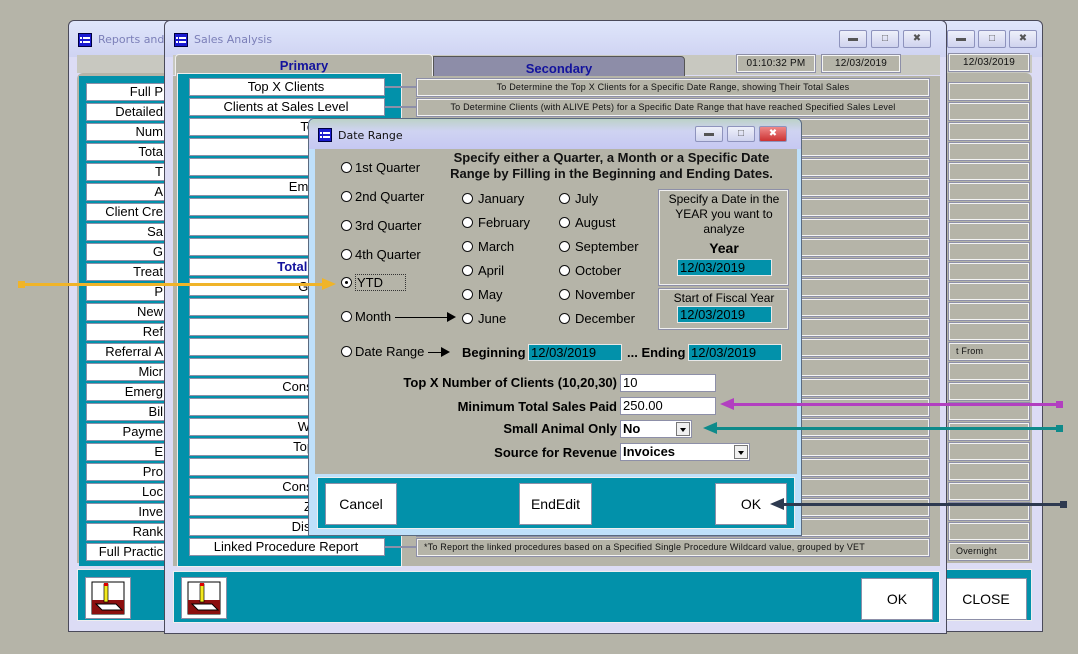 The width and height of the screenshot is (1078, 654). I want to click on reports-list-item: Sa, so click(126, 232).